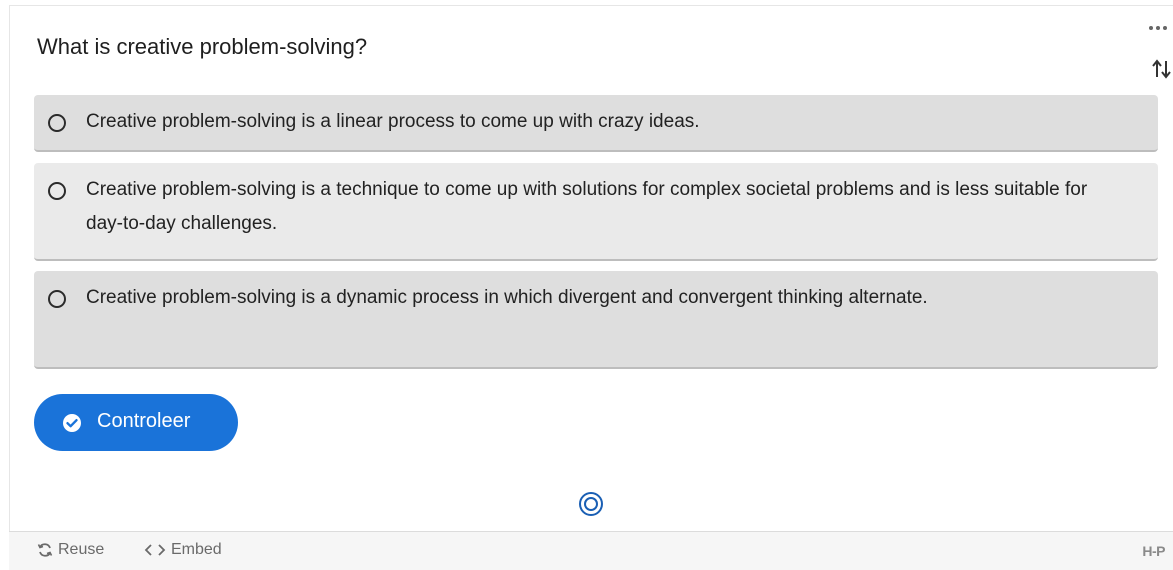  I want to click on embed-link: Embed, so click(183, 550).